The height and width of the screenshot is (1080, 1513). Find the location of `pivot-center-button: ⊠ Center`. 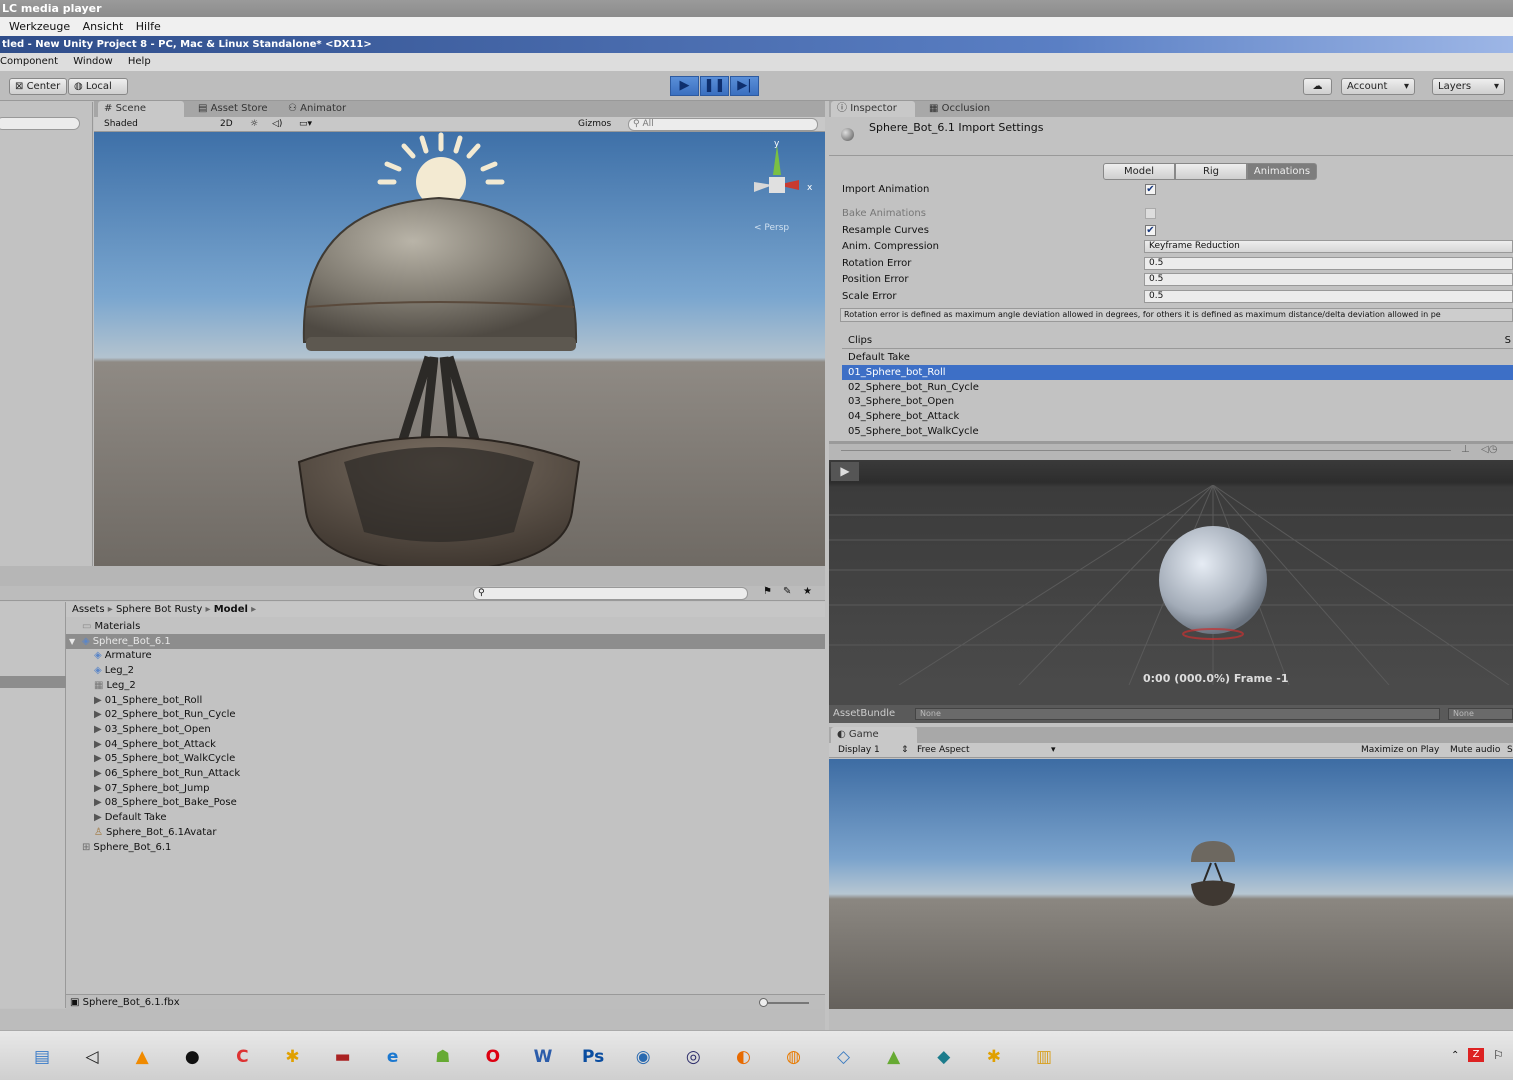

pivot-center-button: ⊠ Center is located at coordinates (38, 86).